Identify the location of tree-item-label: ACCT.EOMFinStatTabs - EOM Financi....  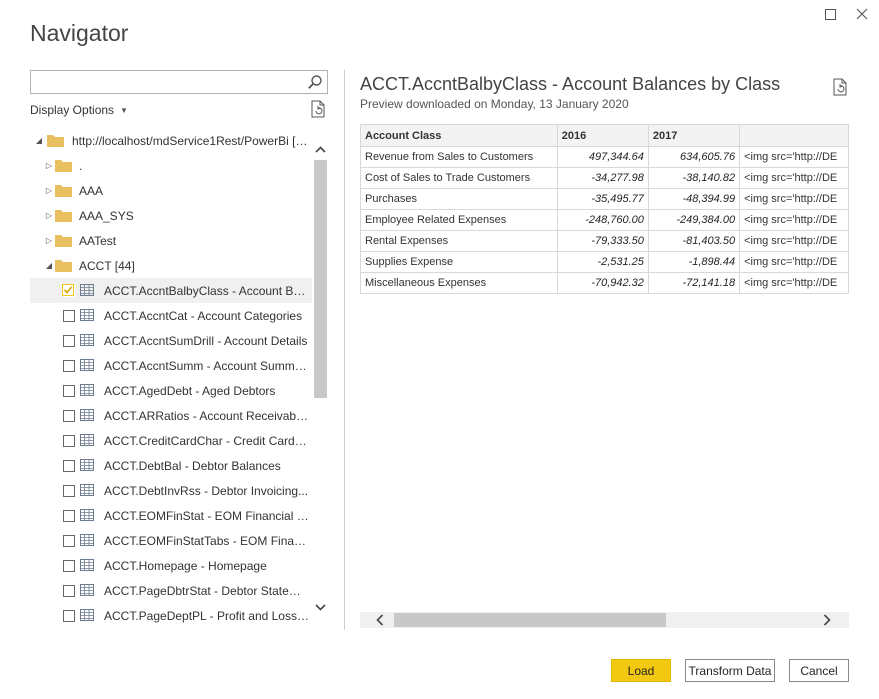
(207, 540).